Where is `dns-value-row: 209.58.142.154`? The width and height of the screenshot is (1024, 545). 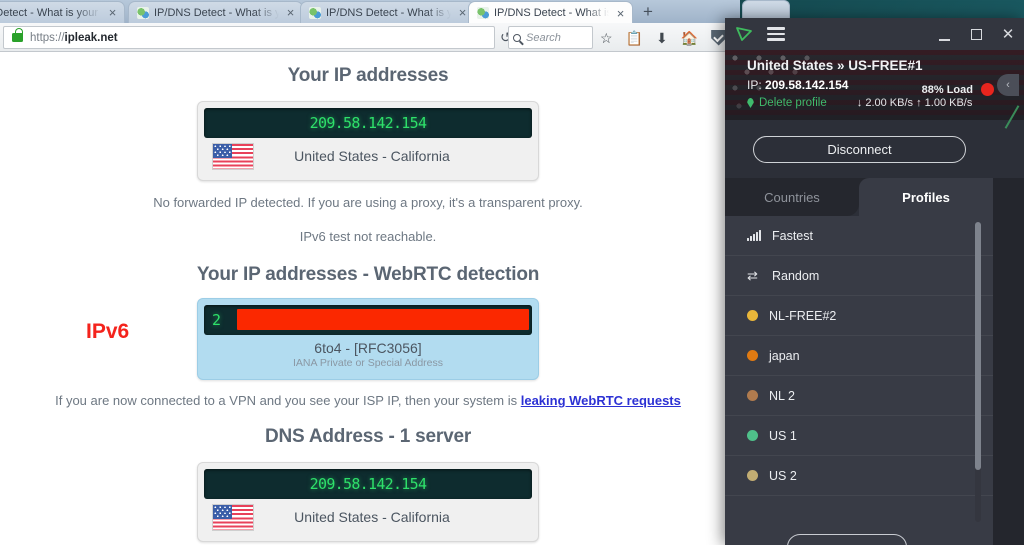 dns-value-row: 209.58.142.154 is located at coordinates (368, 484).